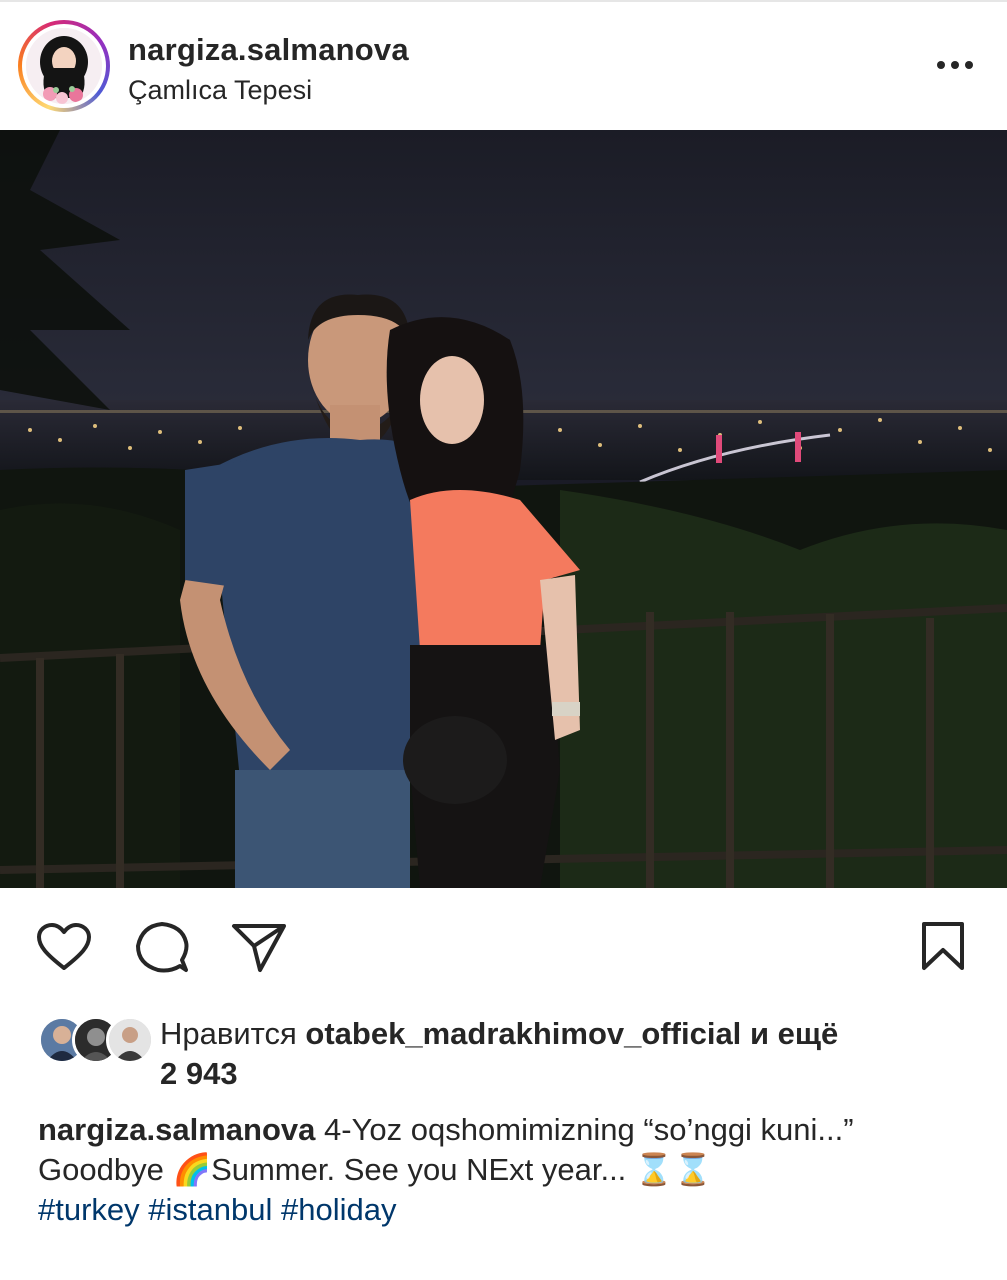 Image resolution: width=1007 pixels, height=1280 pixels. I want to click on caption-username: nargiza.salmanova, so click(176, 1129).